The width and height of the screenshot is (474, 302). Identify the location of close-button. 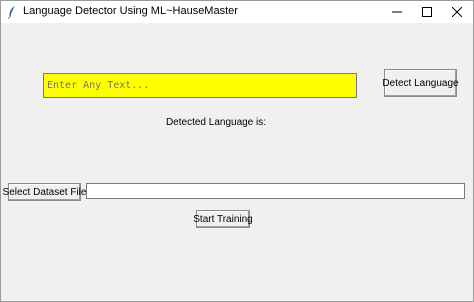
(457, 12).